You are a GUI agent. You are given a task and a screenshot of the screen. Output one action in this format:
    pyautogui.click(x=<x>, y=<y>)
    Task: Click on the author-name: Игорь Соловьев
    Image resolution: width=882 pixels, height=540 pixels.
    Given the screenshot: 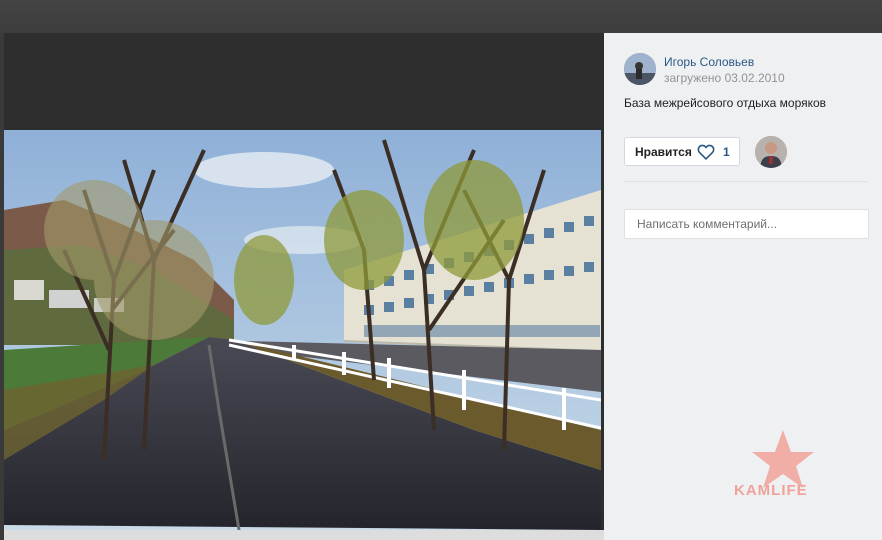 What is the action you would take?
    pyautogui.click(x=709, y=62)
    